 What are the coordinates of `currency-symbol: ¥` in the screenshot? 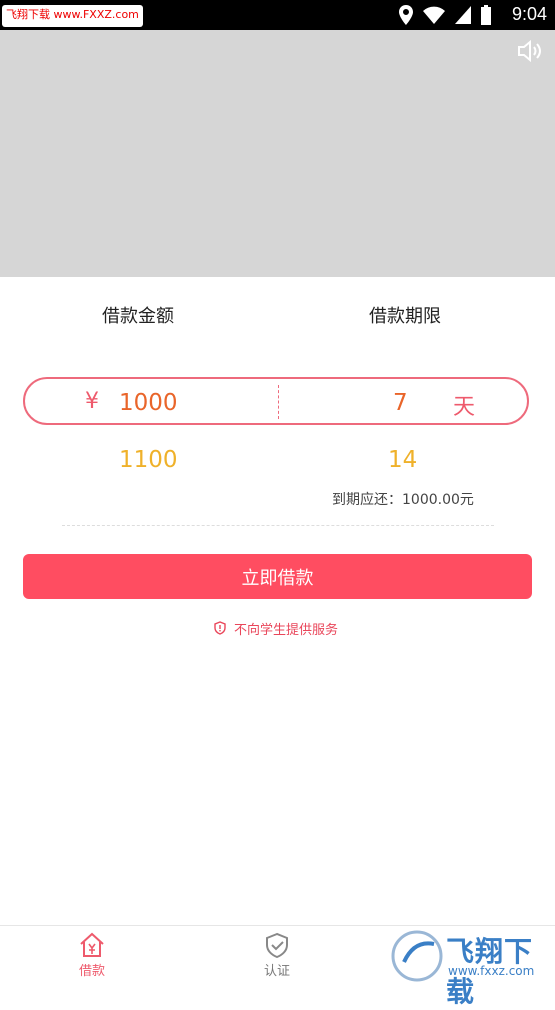 It's located at (92, 401).